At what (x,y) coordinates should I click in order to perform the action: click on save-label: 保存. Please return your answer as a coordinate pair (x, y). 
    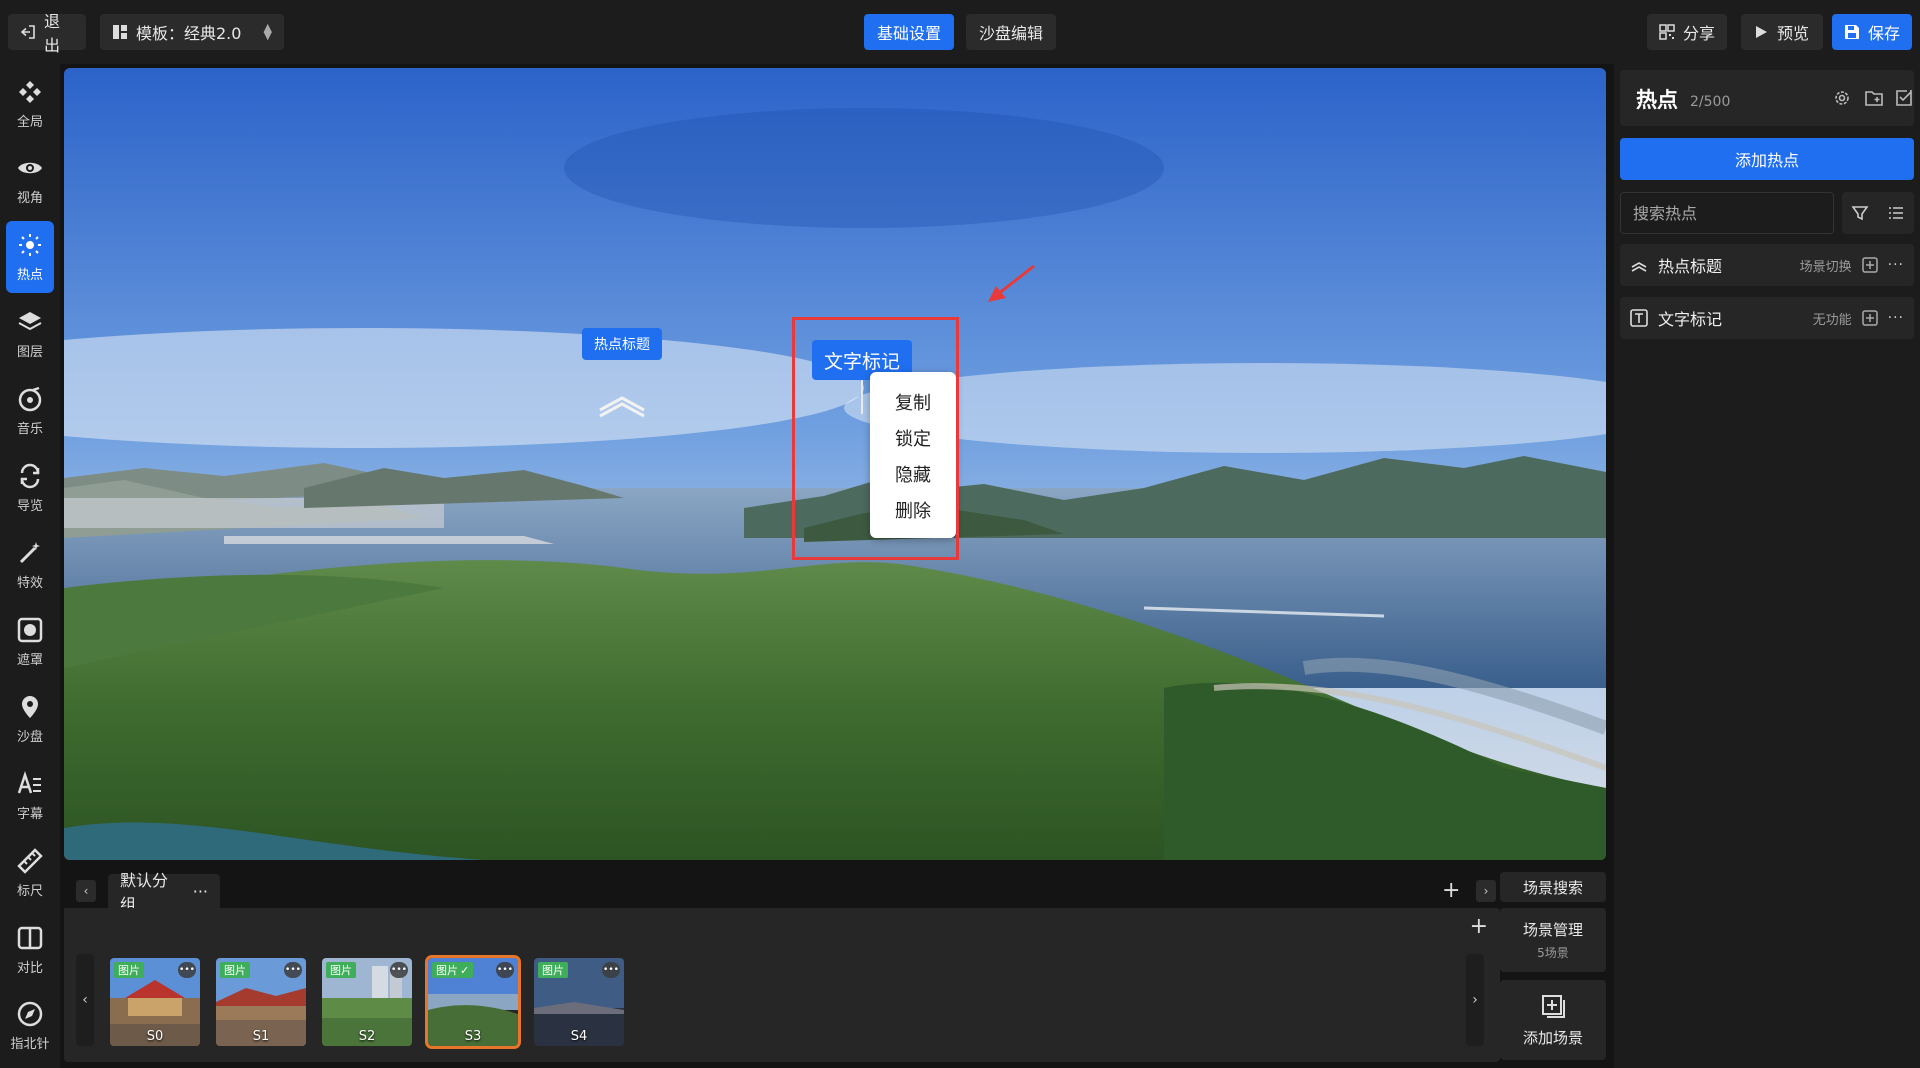
    Looking at the image, I should click on (1884, 33).